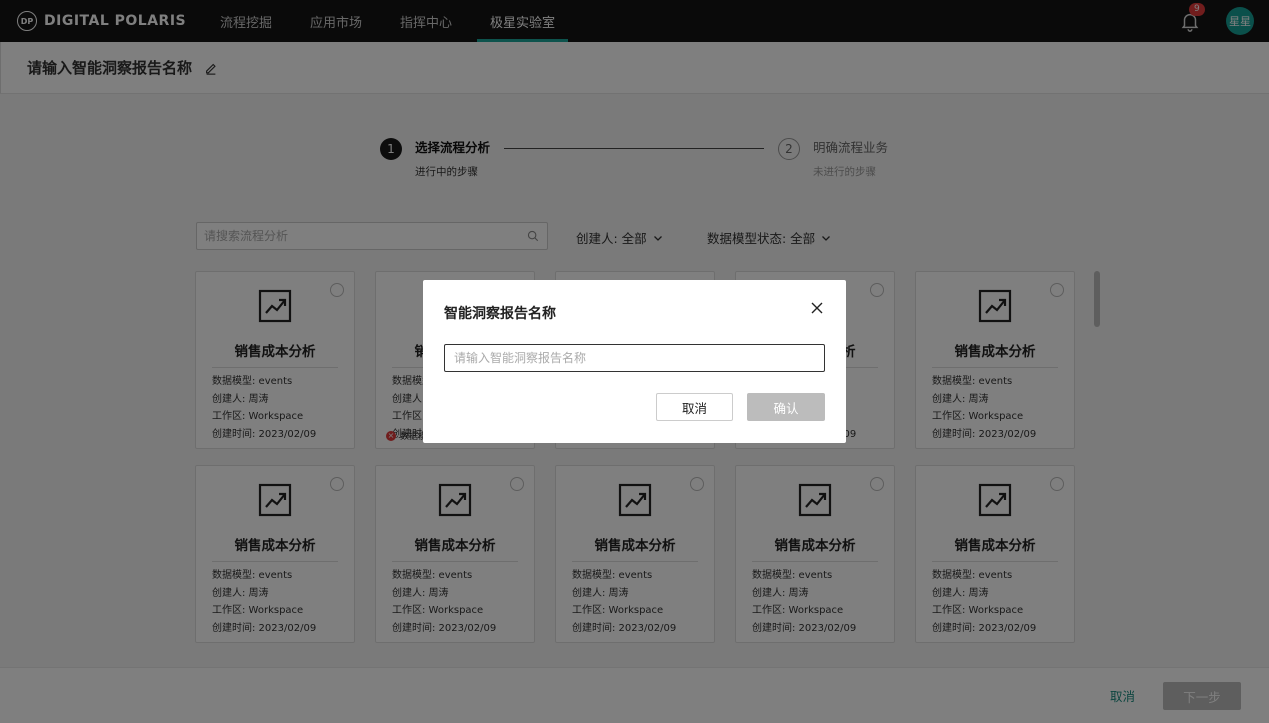 This screenshot has width=1269, height=723. I want to click on dialog-title: 智能洞察报告名称, so click(500, 314).